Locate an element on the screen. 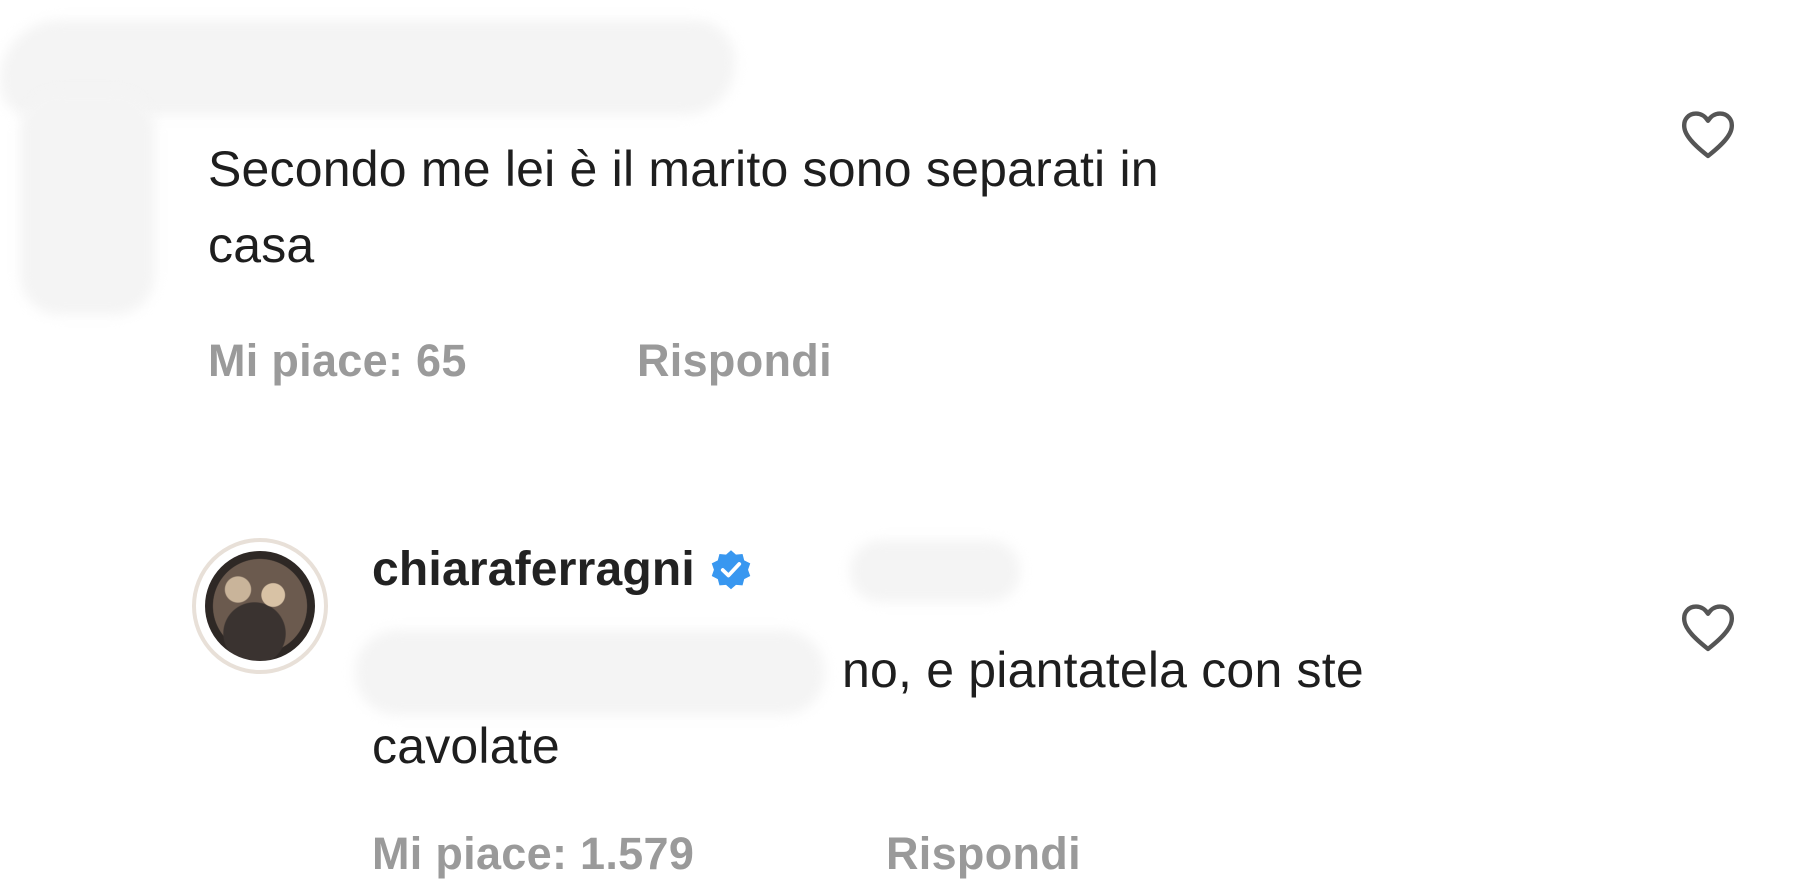  comment-text-line: no, e piantatela con ste is located at coordinates (1103, 670).